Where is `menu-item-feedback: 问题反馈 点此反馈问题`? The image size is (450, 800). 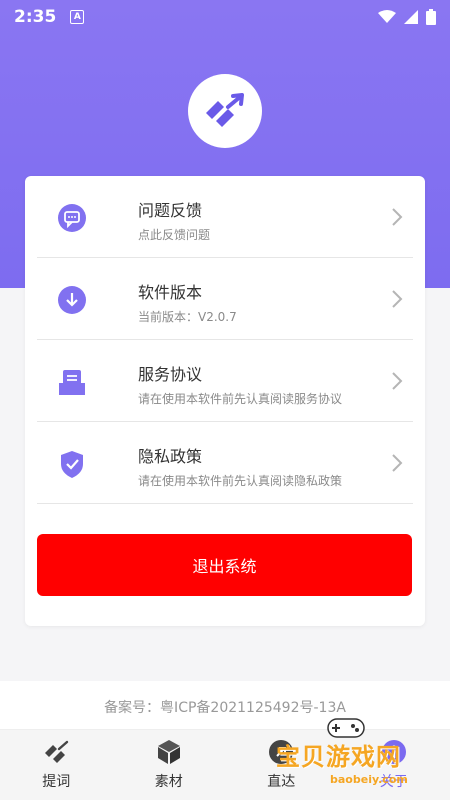 menu-item-feedback: 问题反馈 点此反馈问题 is located at coordinates (225, 217).